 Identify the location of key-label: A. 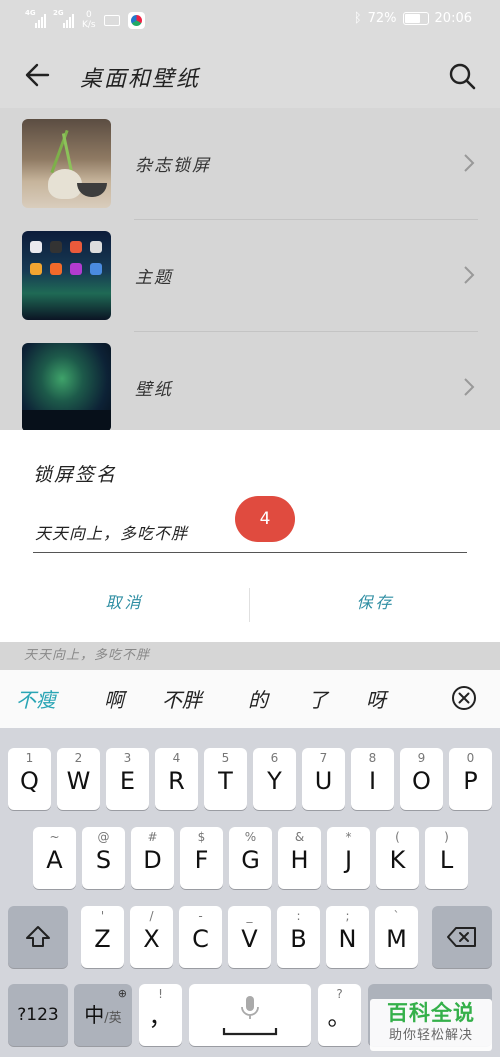
(54, 860).